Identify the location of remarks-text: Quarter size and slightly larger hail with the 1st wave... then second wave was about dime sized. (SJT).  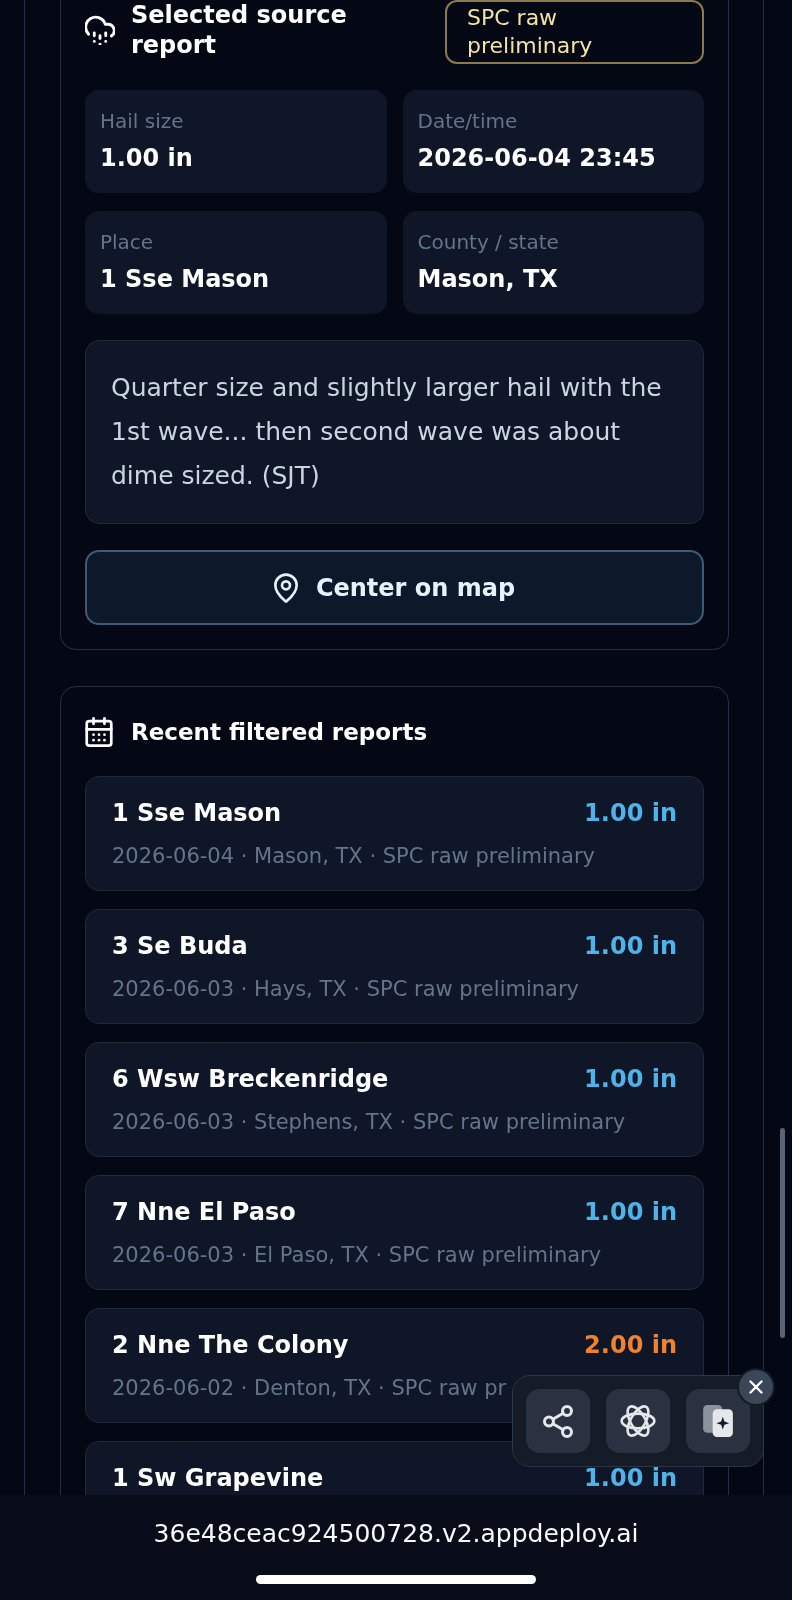
(387, 432).